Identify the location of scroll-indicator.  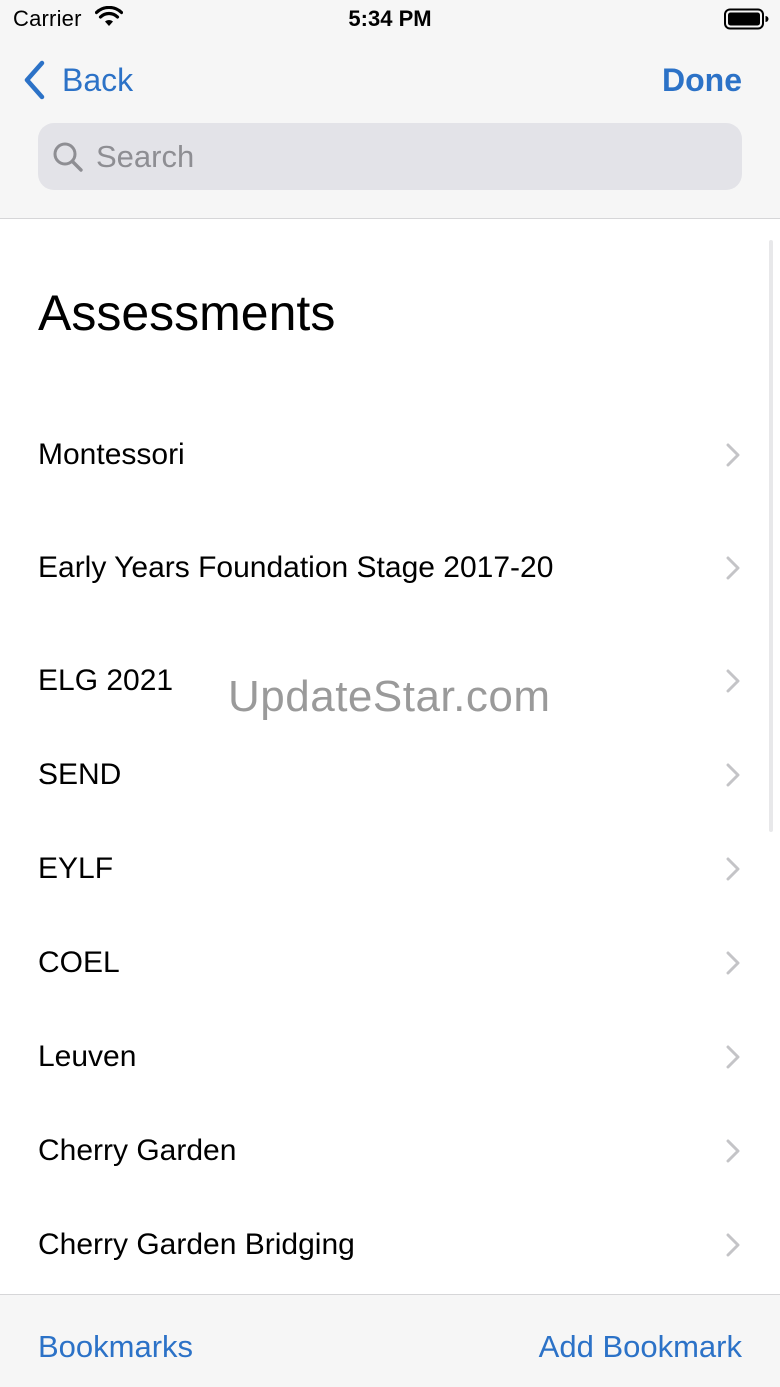
(771, 536).